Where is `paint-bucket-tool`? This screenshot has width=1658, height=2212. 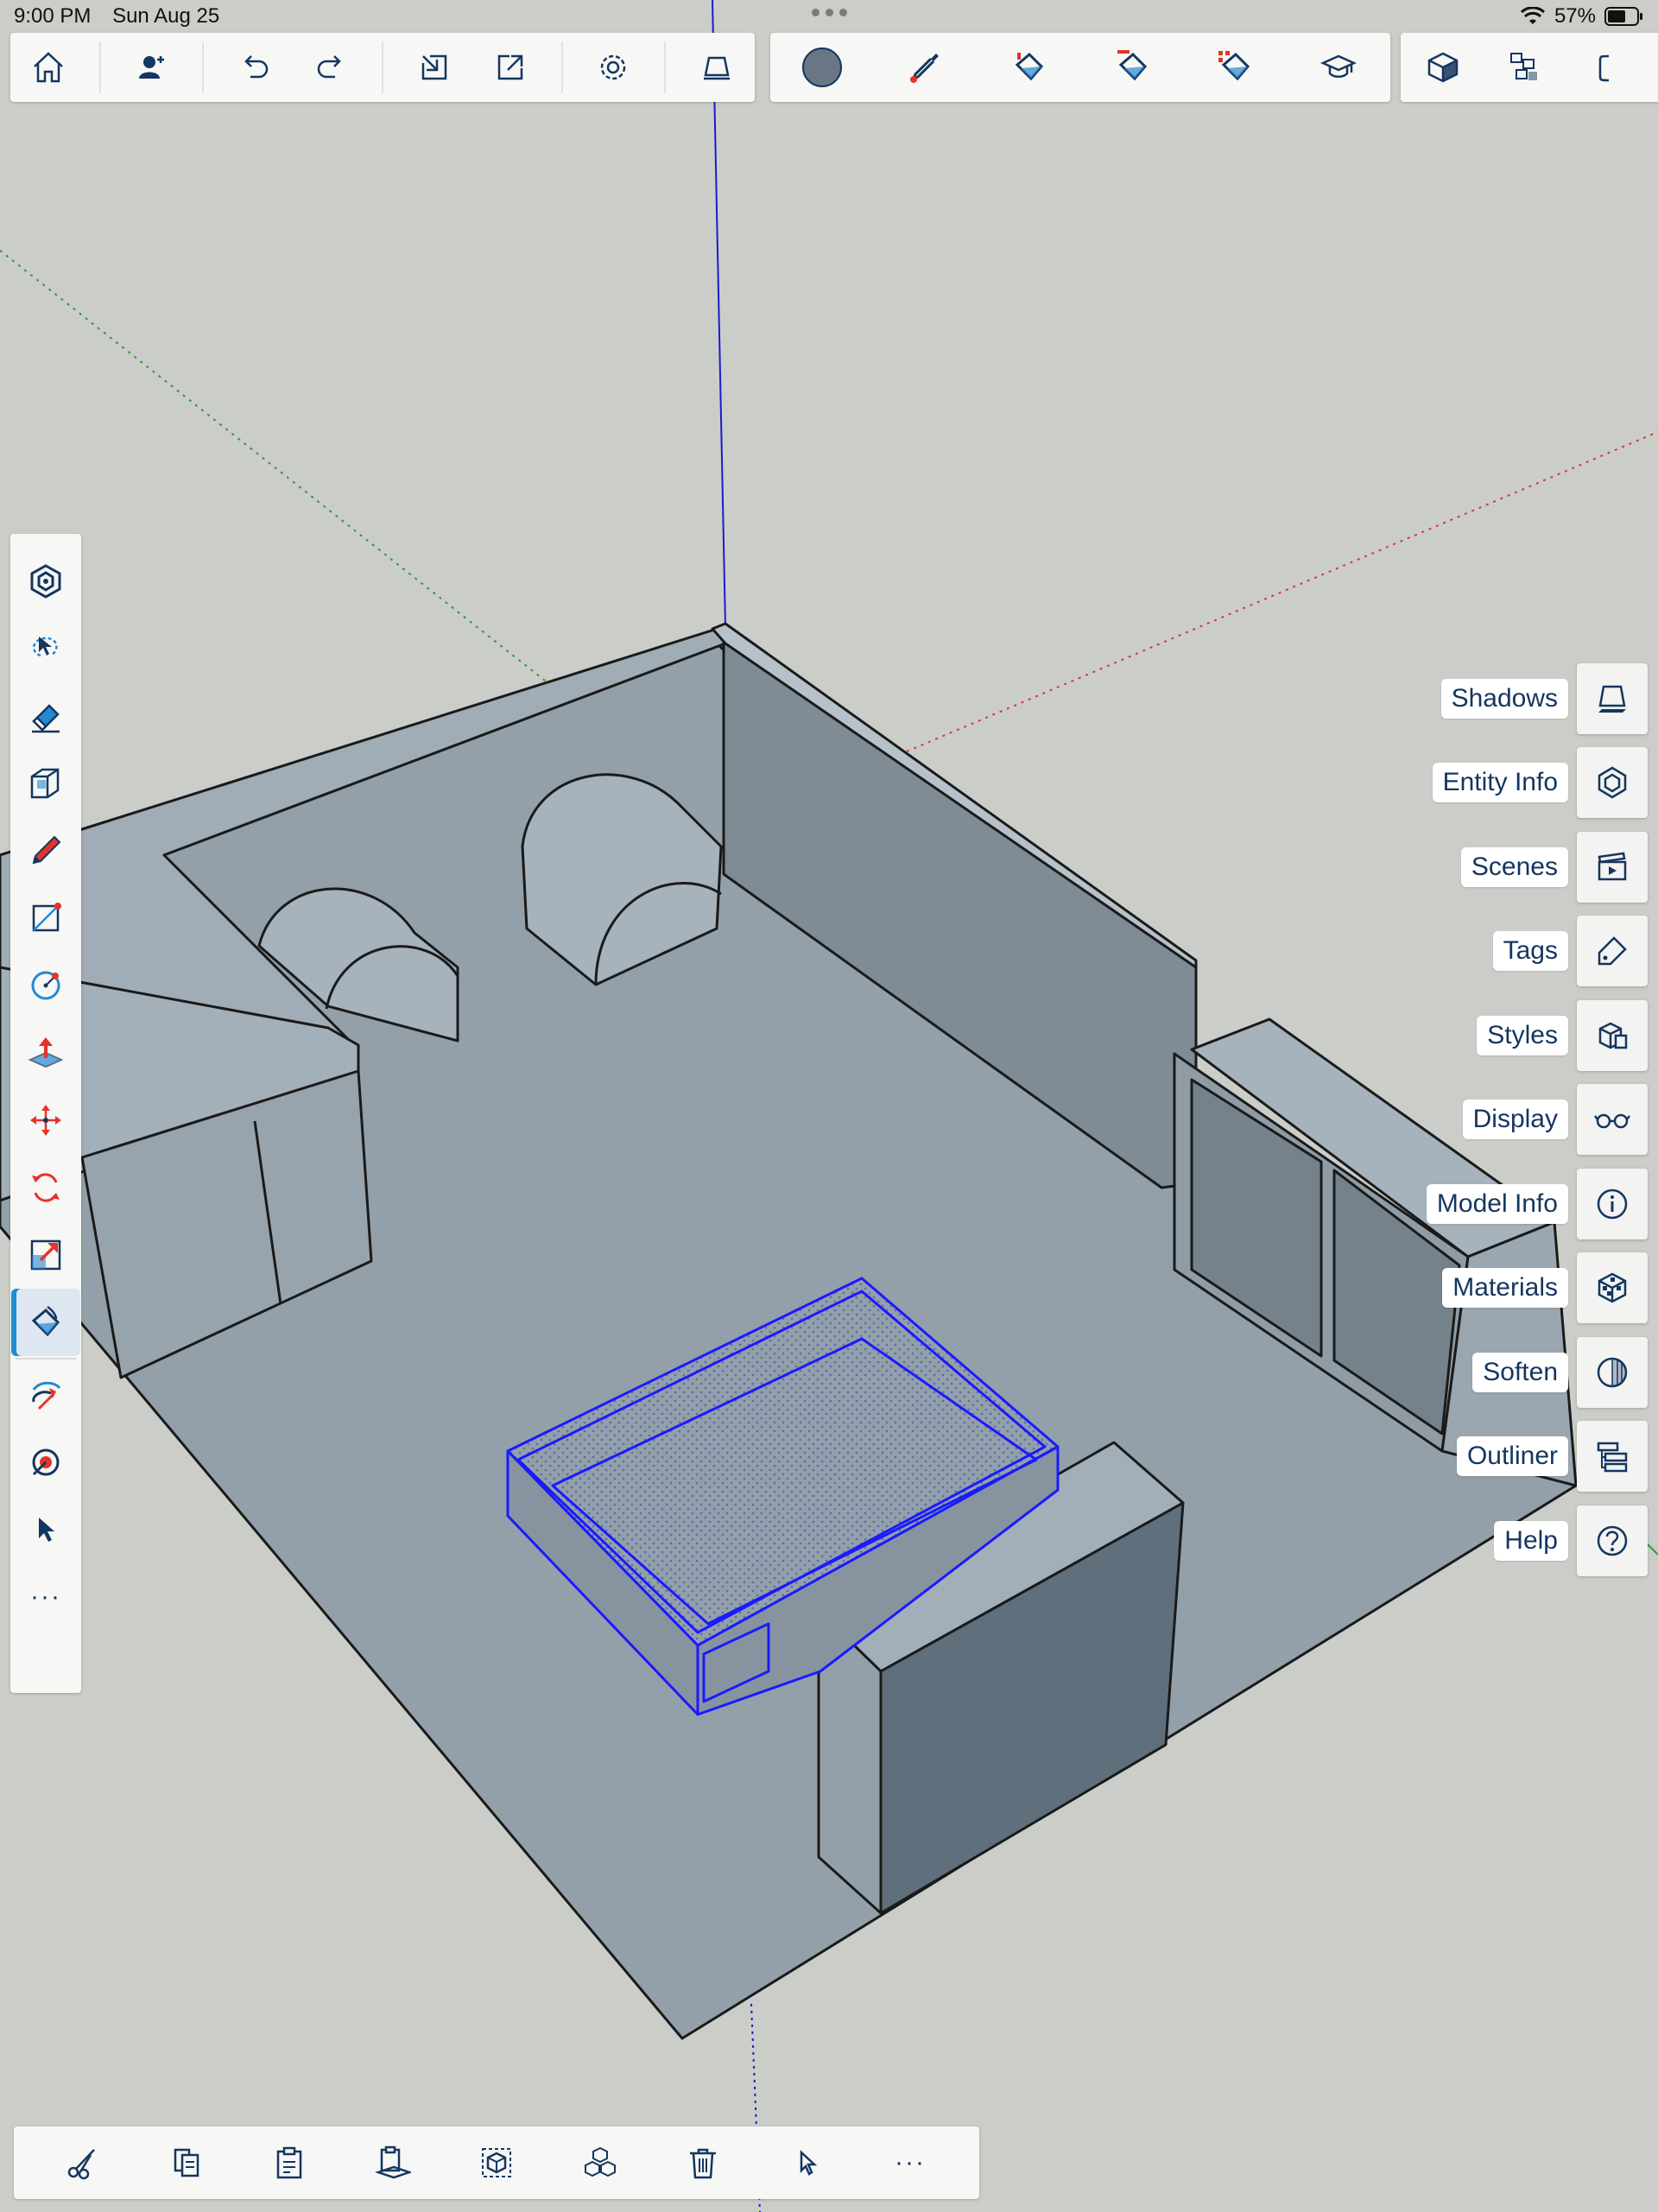 paint-bucket-tool is located at coordinates (45, 1322).